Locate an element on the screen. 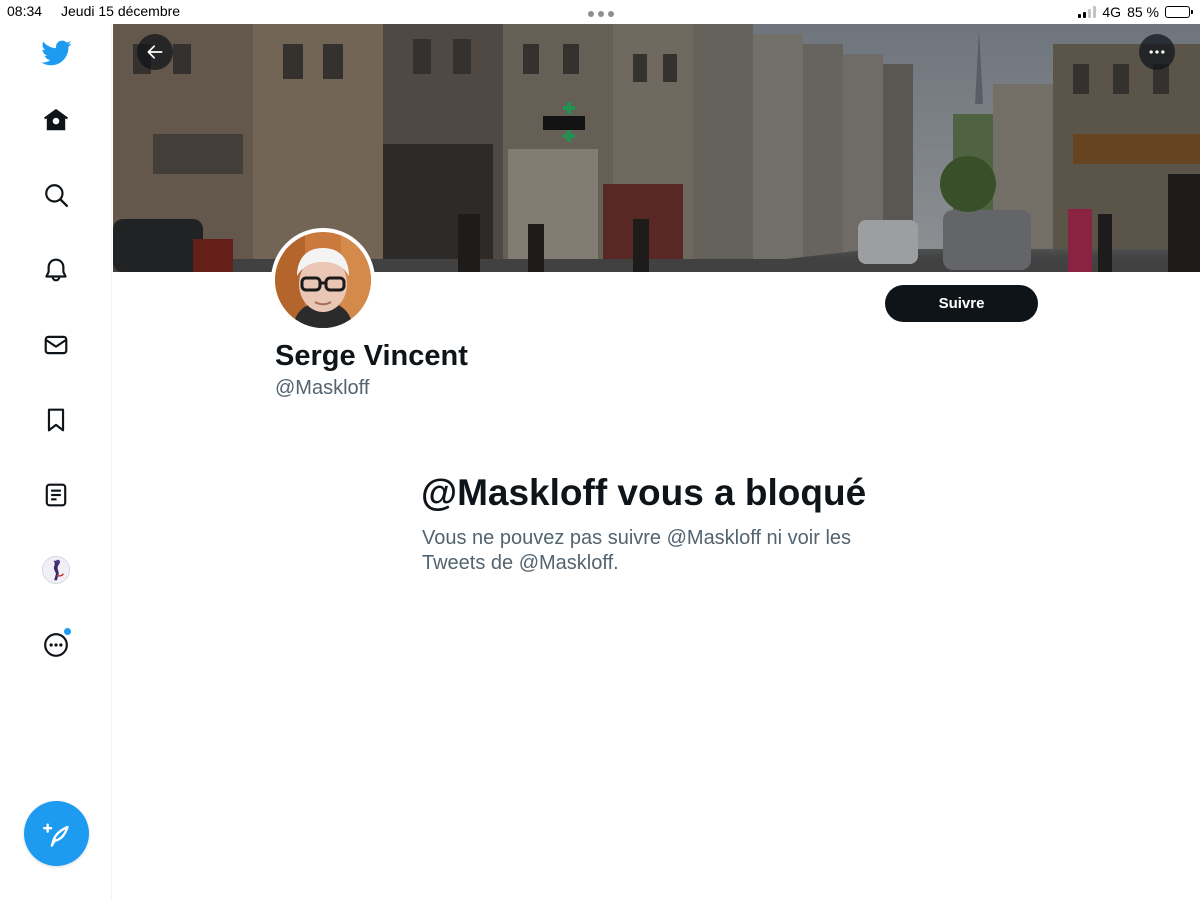  search-icon is located at coordinates (56, 195).